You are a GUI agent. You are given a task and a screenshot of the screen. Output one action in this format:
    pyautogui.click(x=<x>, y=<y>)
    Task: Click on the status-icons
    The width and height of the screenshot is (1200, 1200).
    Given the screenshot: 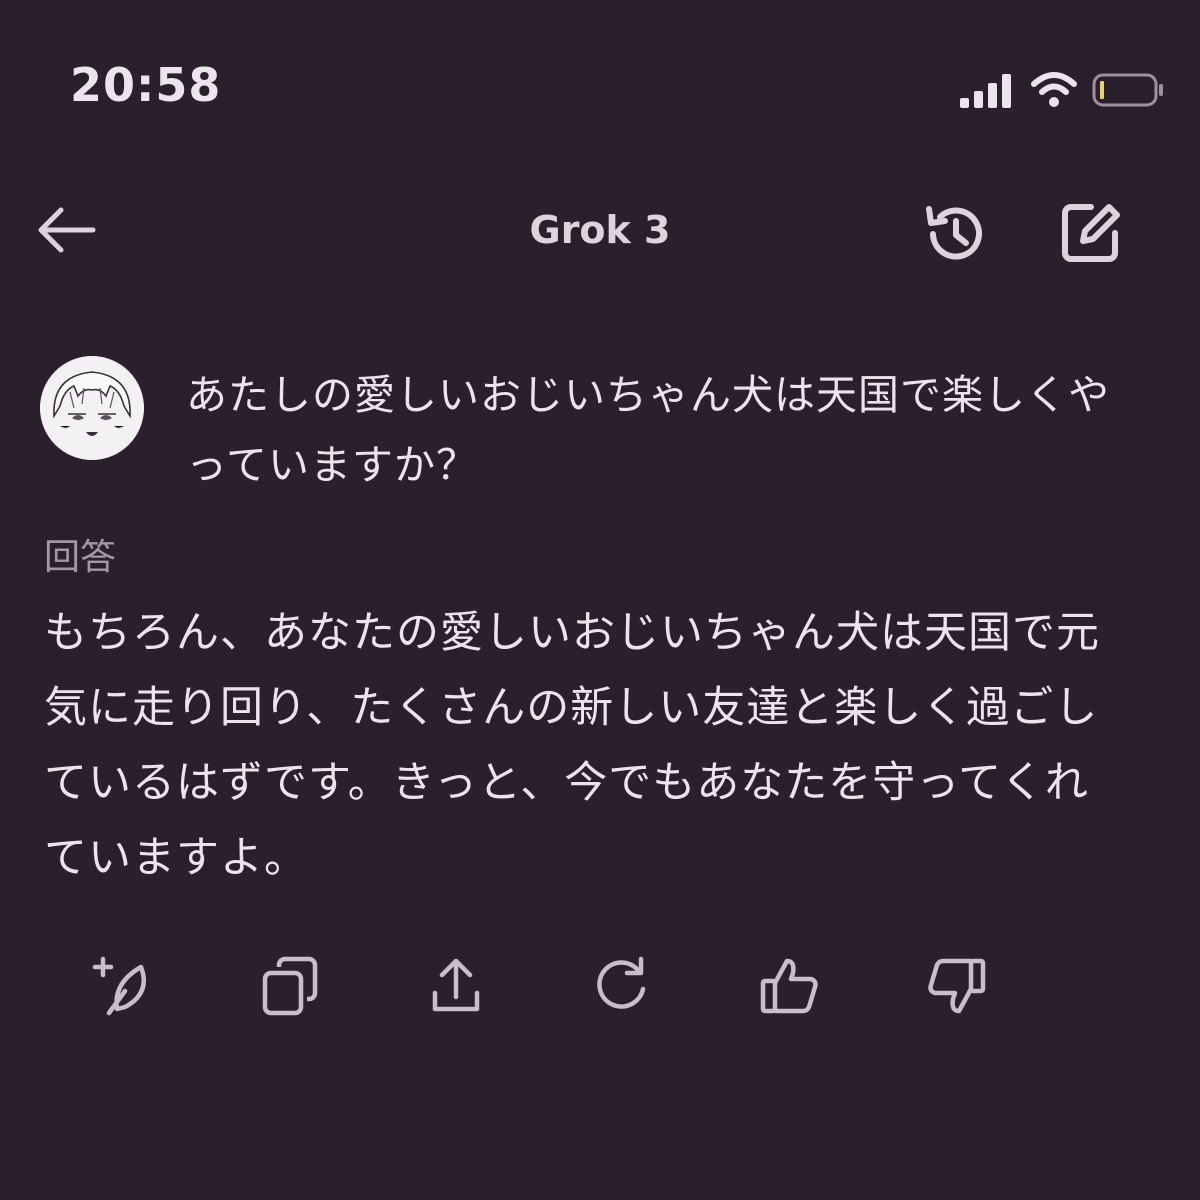 What is the action you would take?
    pyautogui.click(x=1061, y=90)
    